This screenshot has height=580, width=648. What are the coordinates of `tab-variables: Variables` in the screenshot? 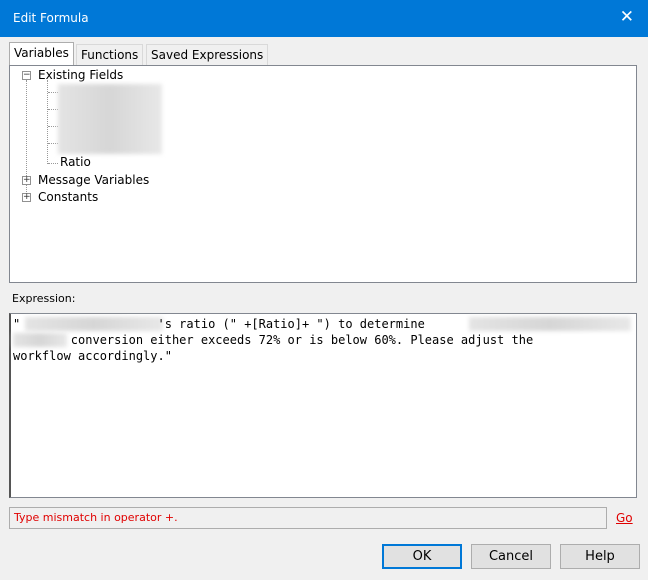 It's located at (41, 54).